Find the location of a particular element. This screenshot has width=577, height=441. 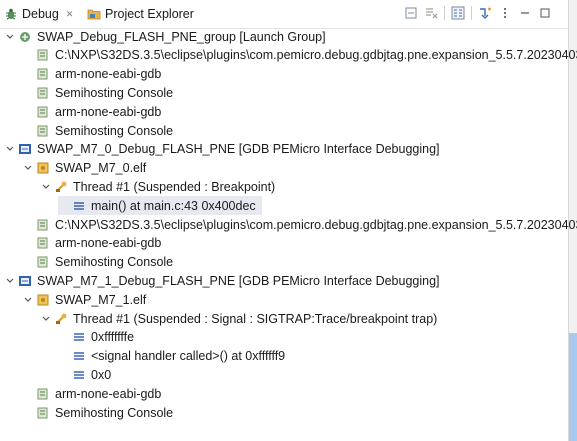

tree-item: SWAP_M7_0.elf is located at coordinates (84, 168).